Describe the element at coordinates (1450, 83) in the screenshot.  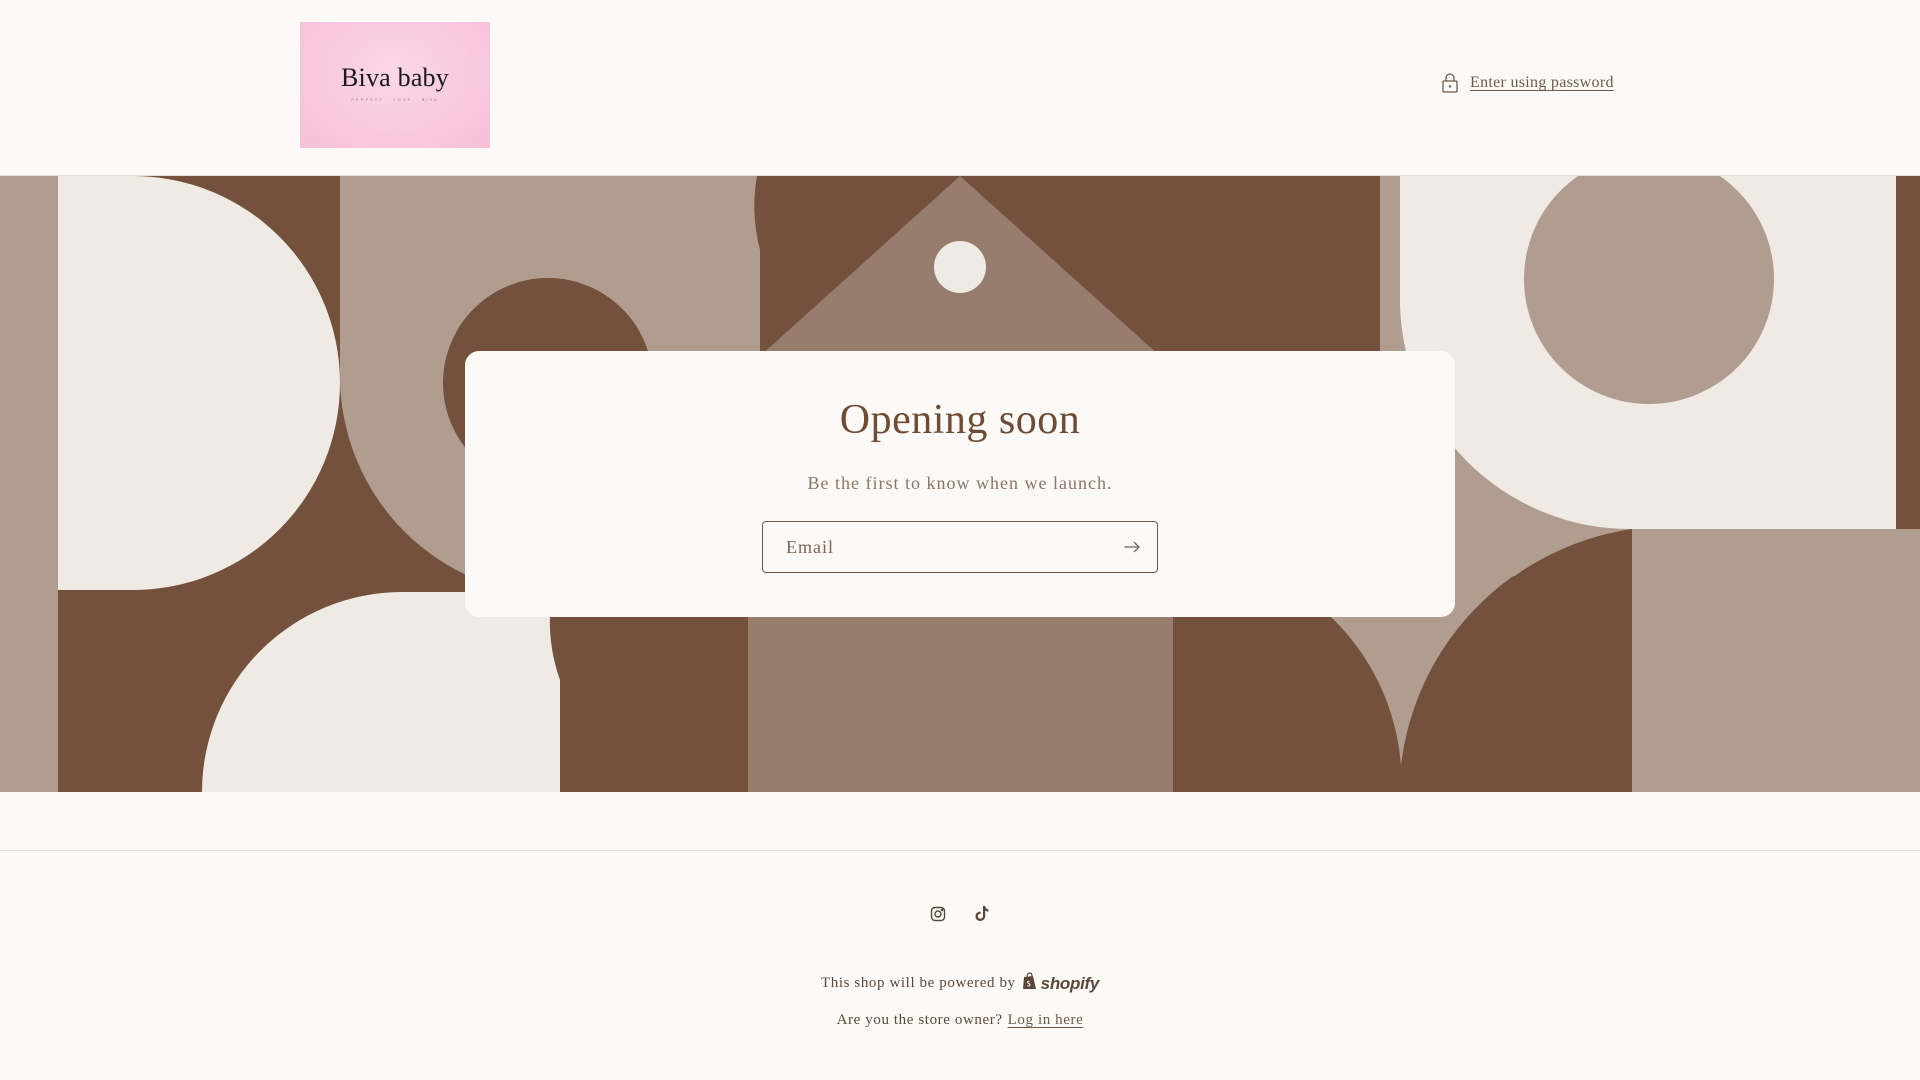
I see `lock-icon` at that location.